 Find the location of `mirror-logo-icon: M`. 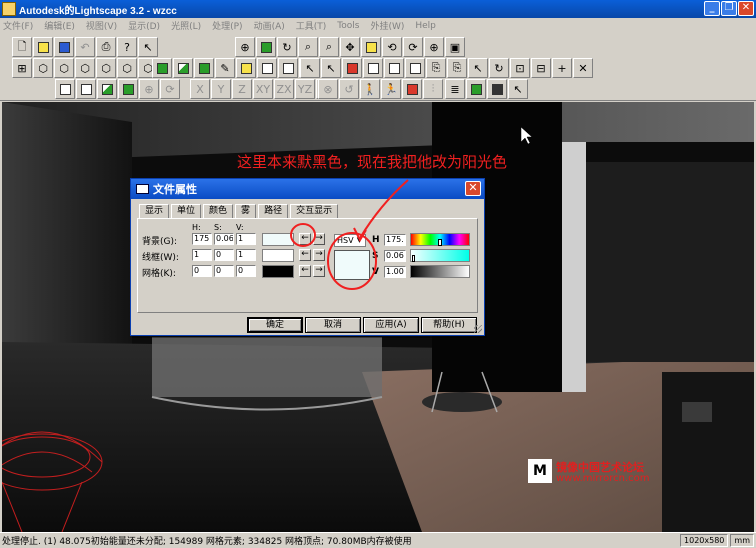

mirror-logo-icon: M is located at coordinates (540, 471).